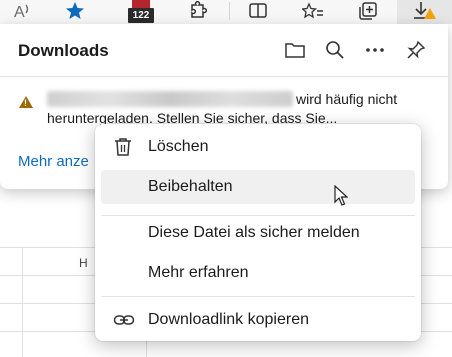 The image size is (452, 357). What do you see at coordinates (341, 198) in the screenshot?
I see `mouse-pointer-icon` at bounding box center [341, 198].